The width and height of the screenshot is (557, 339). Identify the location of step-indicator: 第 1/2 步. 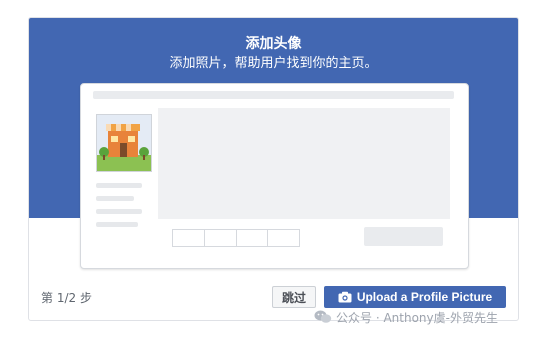
(66, 298).